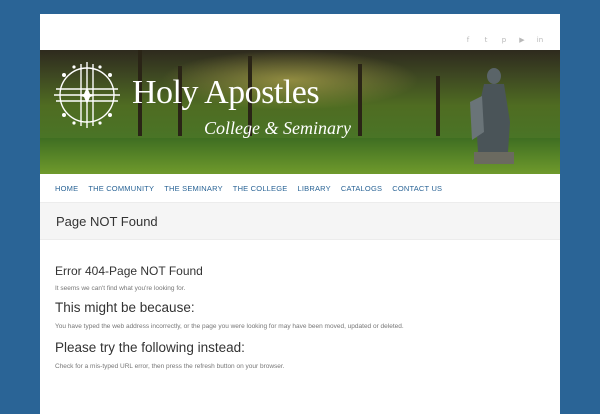  Describe the element at coordinates (361, 188) in the screenshot. I see `nav-item-catalogs: CATALOGS` at that location.